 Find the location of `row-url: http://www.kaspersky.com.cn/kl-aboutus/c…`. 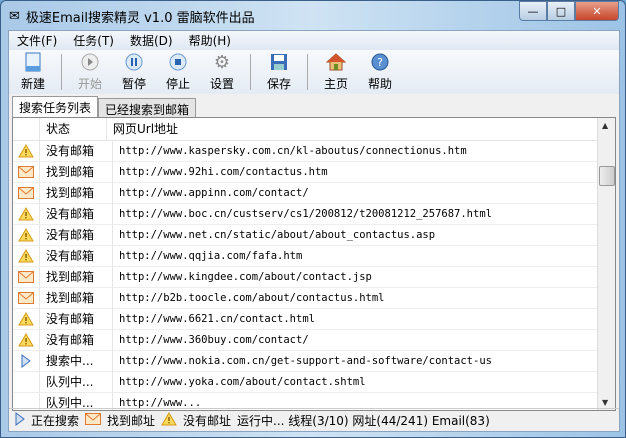

row-url: http://www.kaspersky.com.cn/kl-aboutus/c… is located at coordinates (293, 151).